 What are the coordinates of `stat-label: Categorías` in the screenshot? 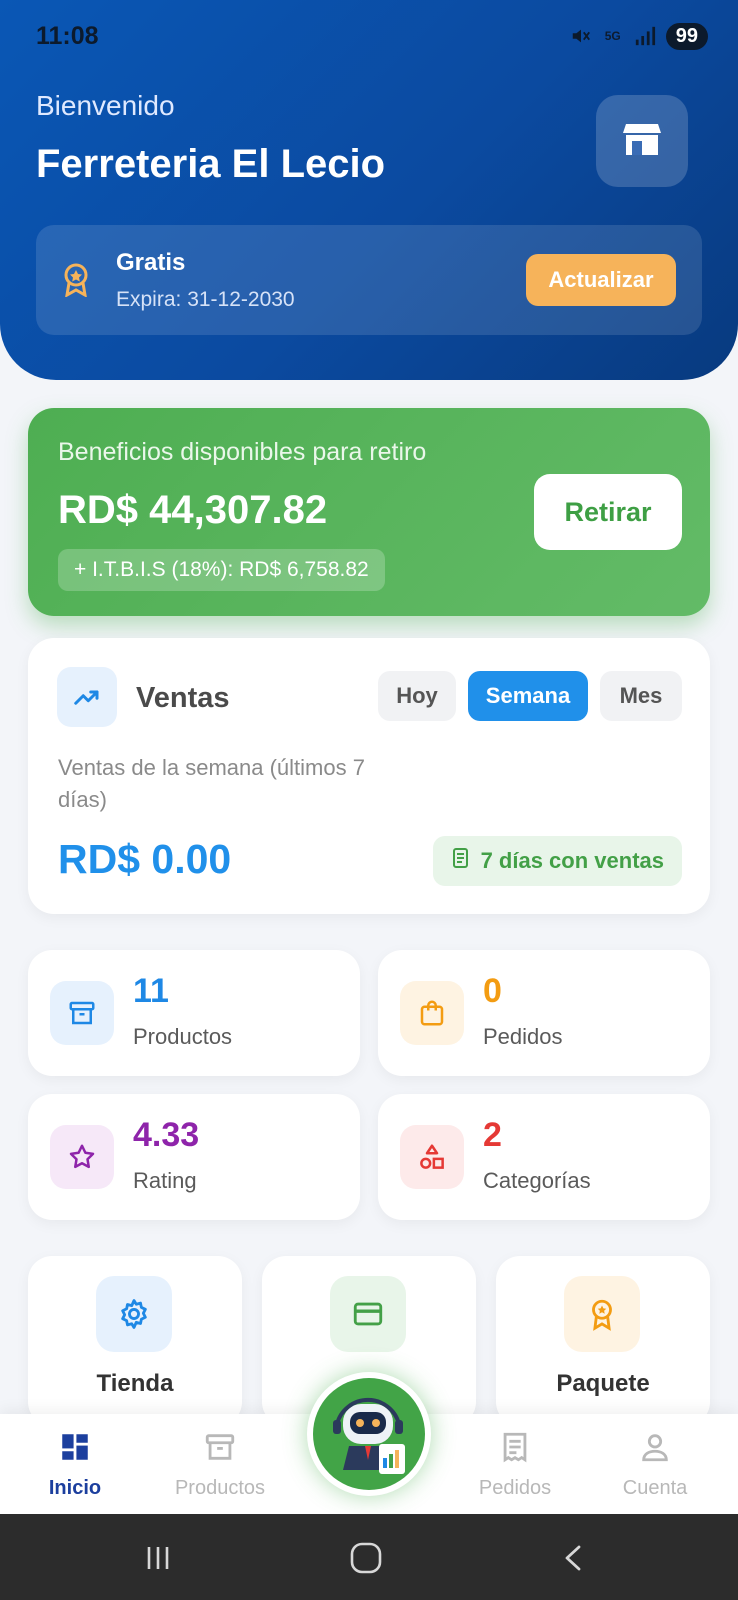 It's located at (537, 1180).